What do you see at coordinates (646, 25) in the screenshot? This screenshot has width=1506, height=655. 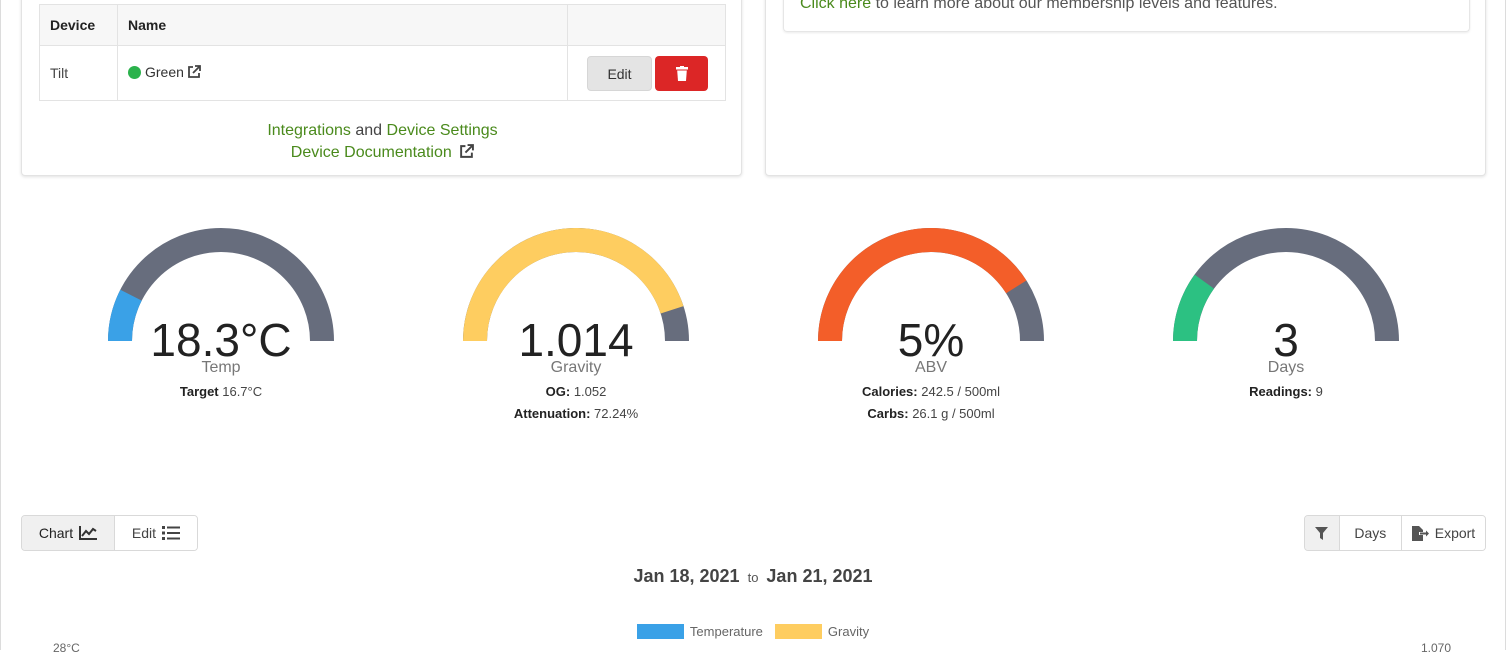 I see `column-header-actions` at bounding box center [646, 25].